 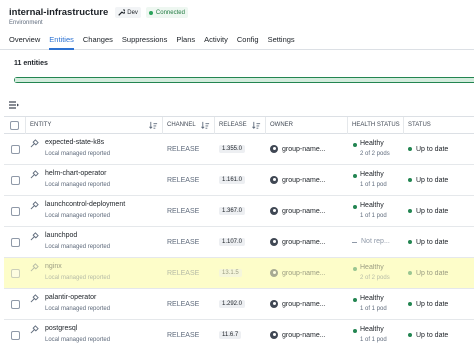 What do you see at coordinates (354, 242) in the screenshot?
I see `not-reported-dash-icon` at bounding box center [354, 242].